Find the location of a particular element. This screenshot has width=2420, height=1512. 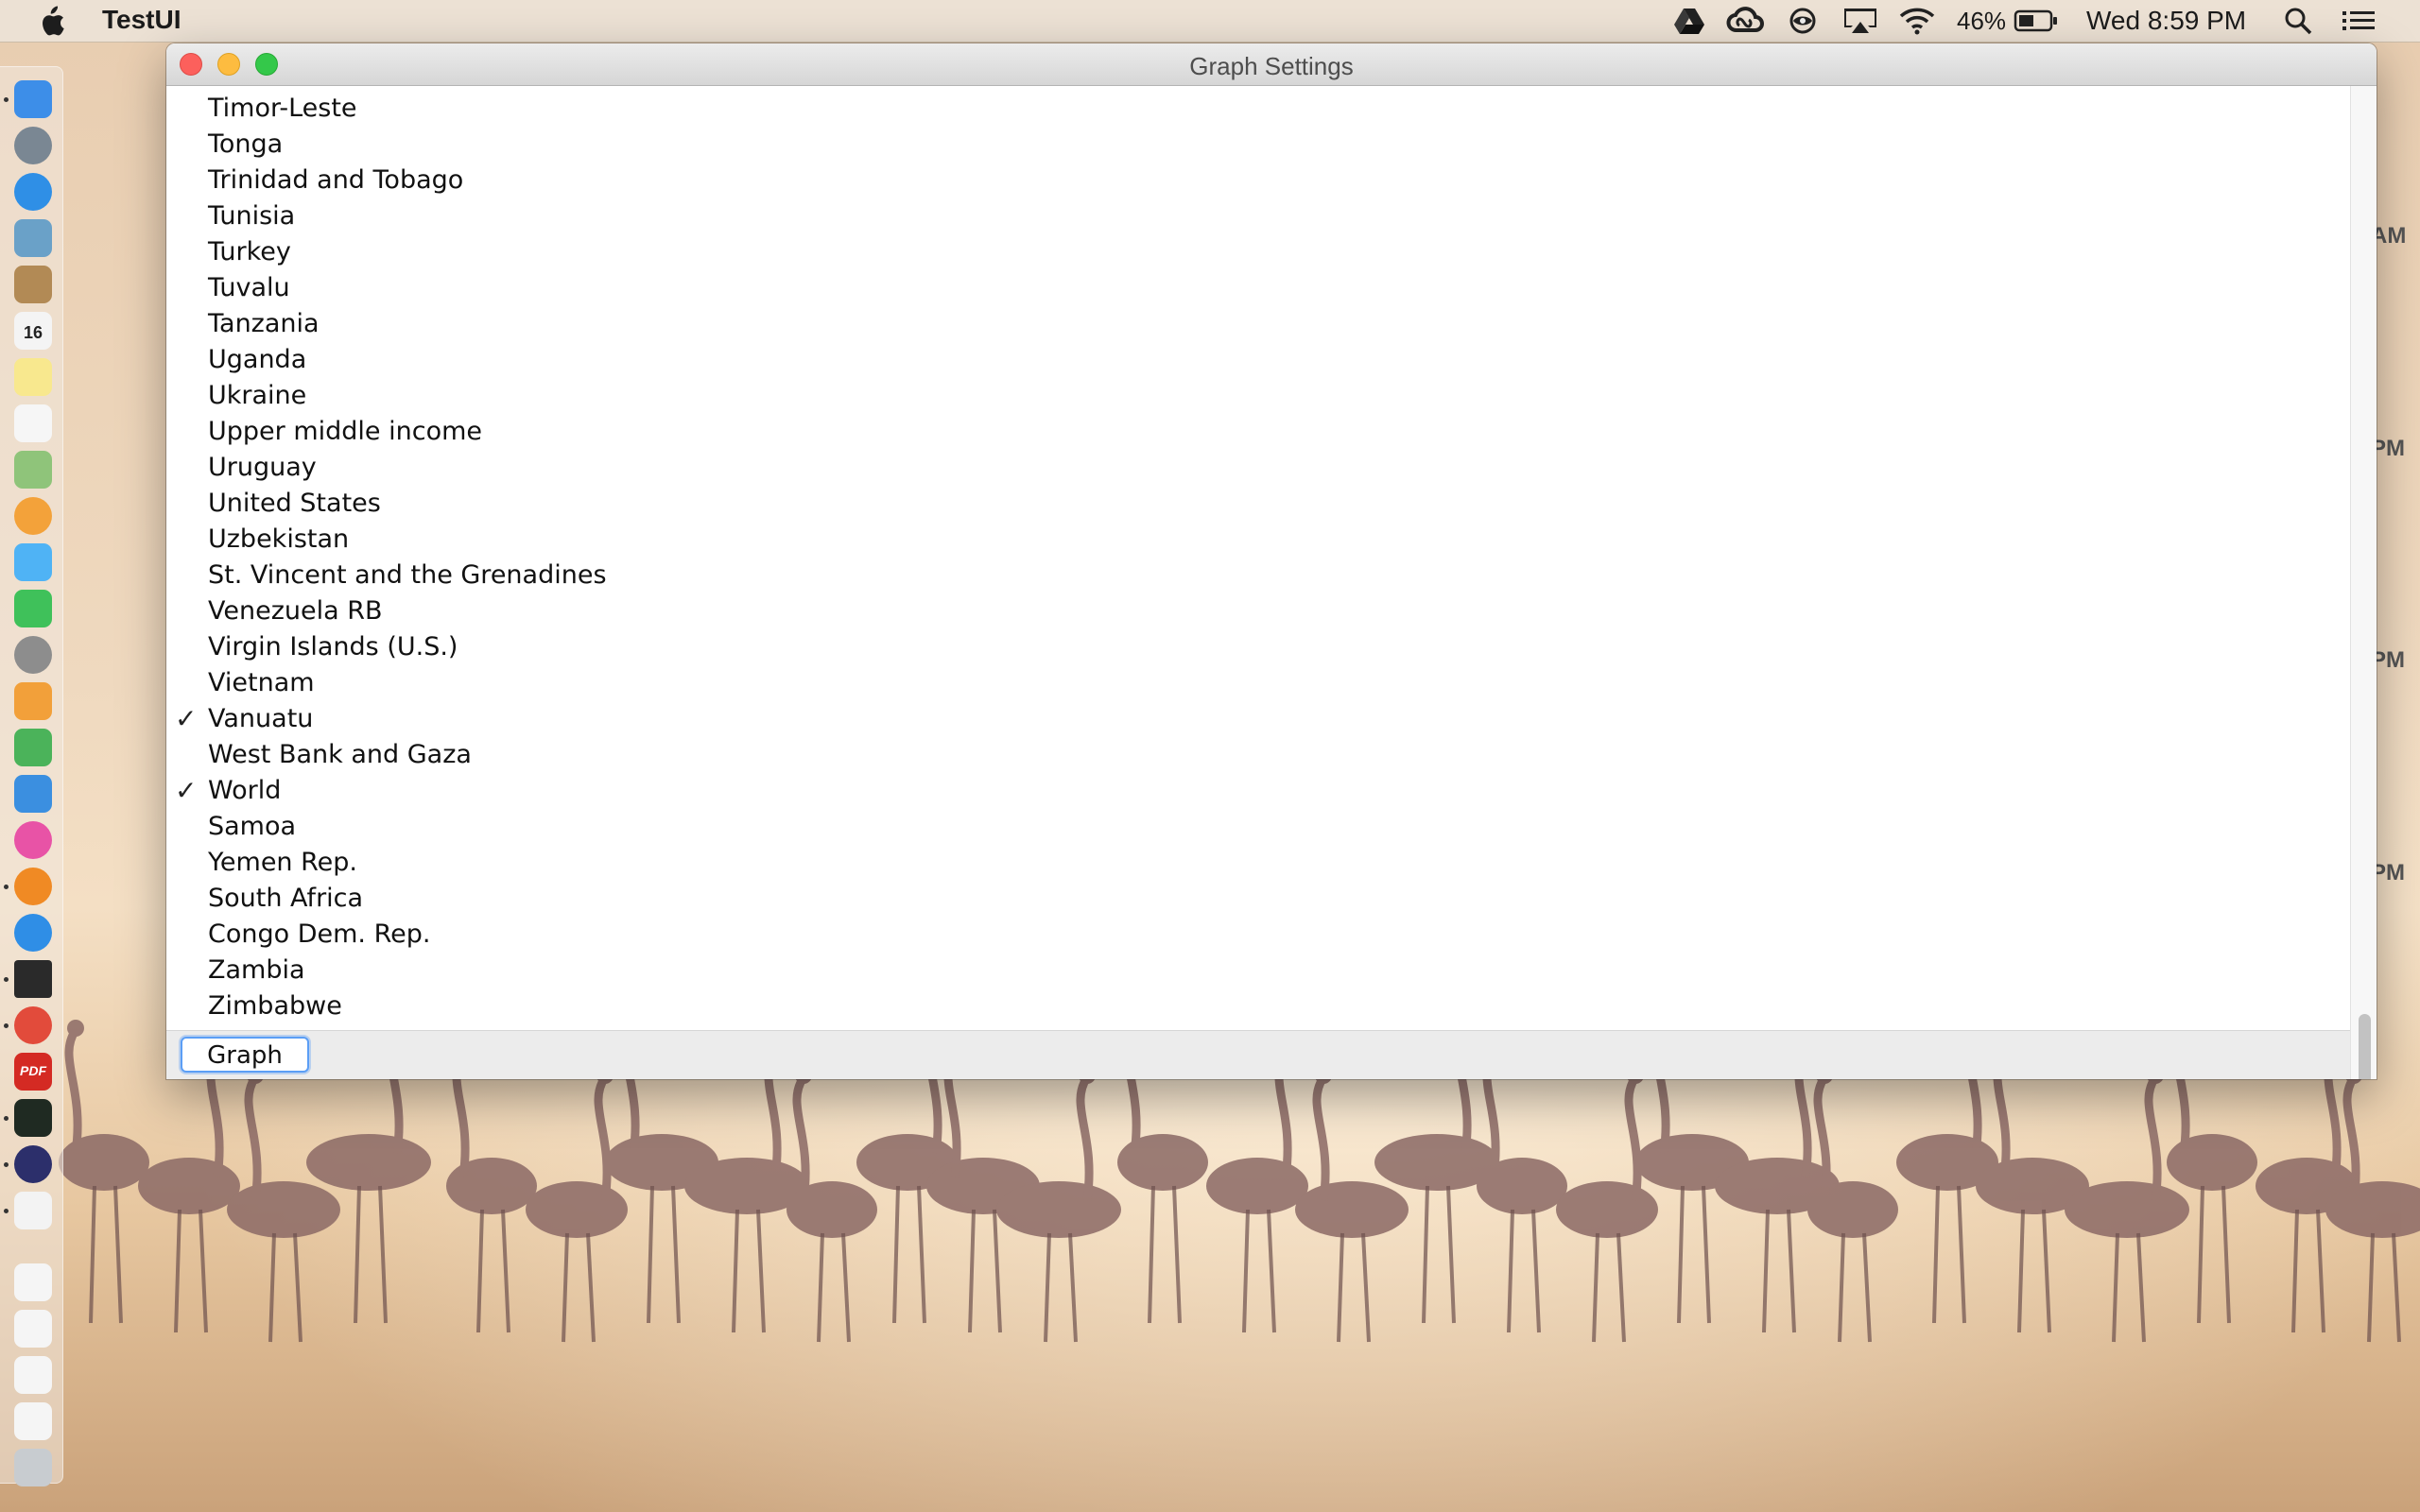

window-footer: Graph is located at coordinates (1258, 1054).